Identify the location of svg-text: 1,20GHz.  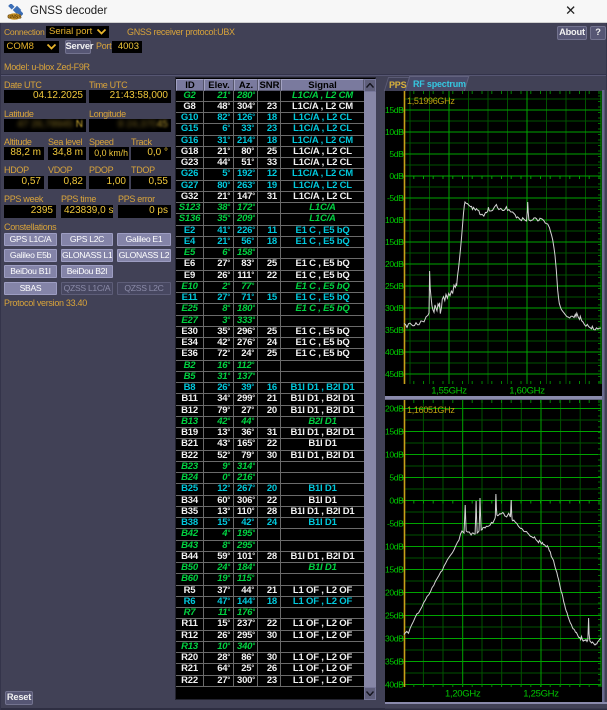
(463, 694).